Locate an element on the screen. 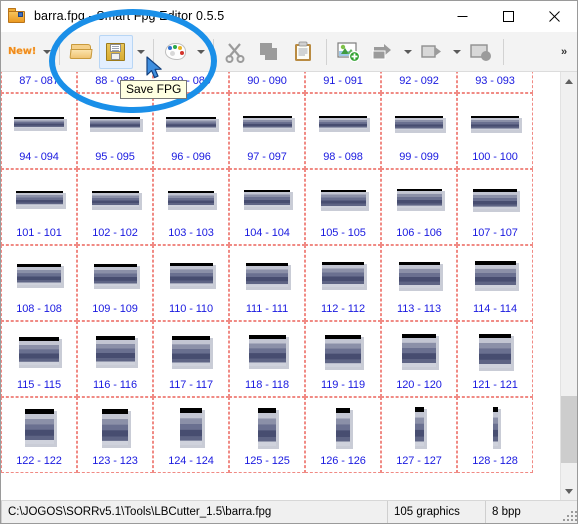 The height and width of the screenshot is (524, 578). maximize-button is located at coordinates (508, 16).